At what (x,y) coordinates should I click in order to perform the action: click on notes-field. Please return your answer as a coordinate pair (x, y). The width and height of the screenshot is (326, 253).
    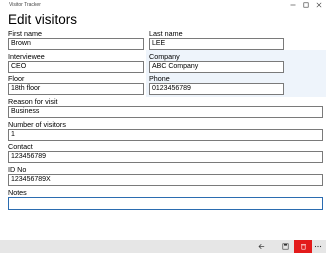
    Looking at the image, I should click on (165, 203).